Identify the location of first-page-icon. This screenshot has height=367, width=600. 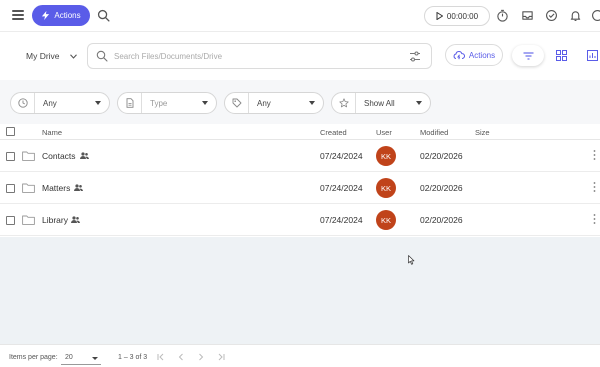
(161, 357).